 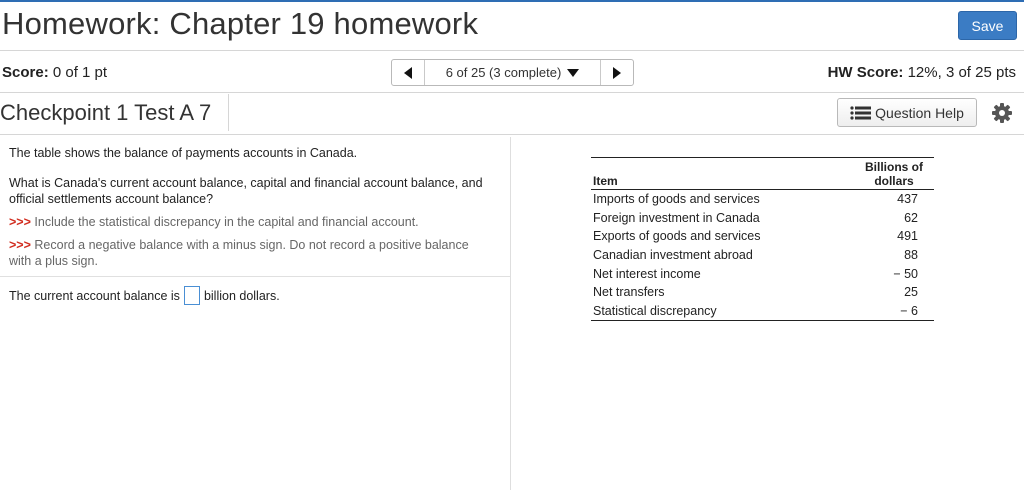 What do you see at coordinates (677, 236) in the screenshot?
I see `row-item: Exports of goods and services` at bounding box center [677, 236].